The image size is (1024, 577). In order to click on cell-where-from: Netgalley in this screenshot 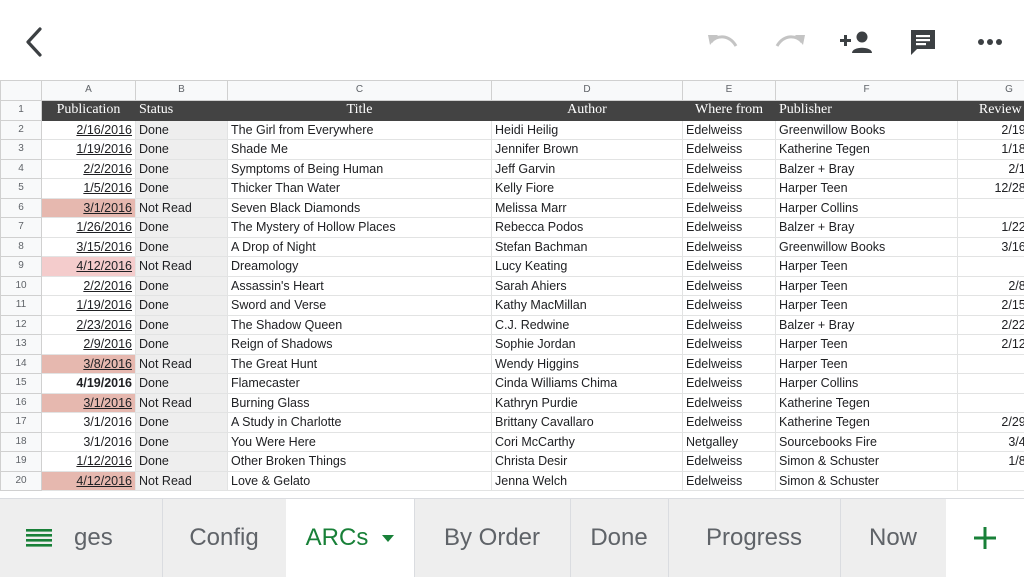, I will do `click(729, 442)`.